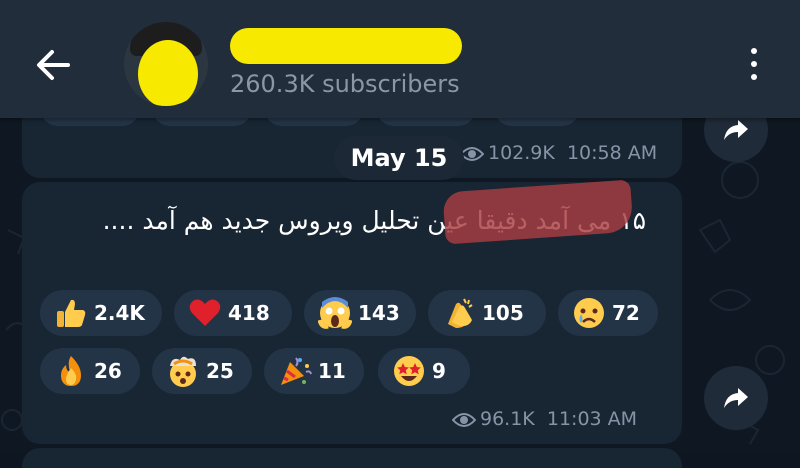 The image size is (800, 468). I want to click on previous-views: 102.9K, so click(521, 153).